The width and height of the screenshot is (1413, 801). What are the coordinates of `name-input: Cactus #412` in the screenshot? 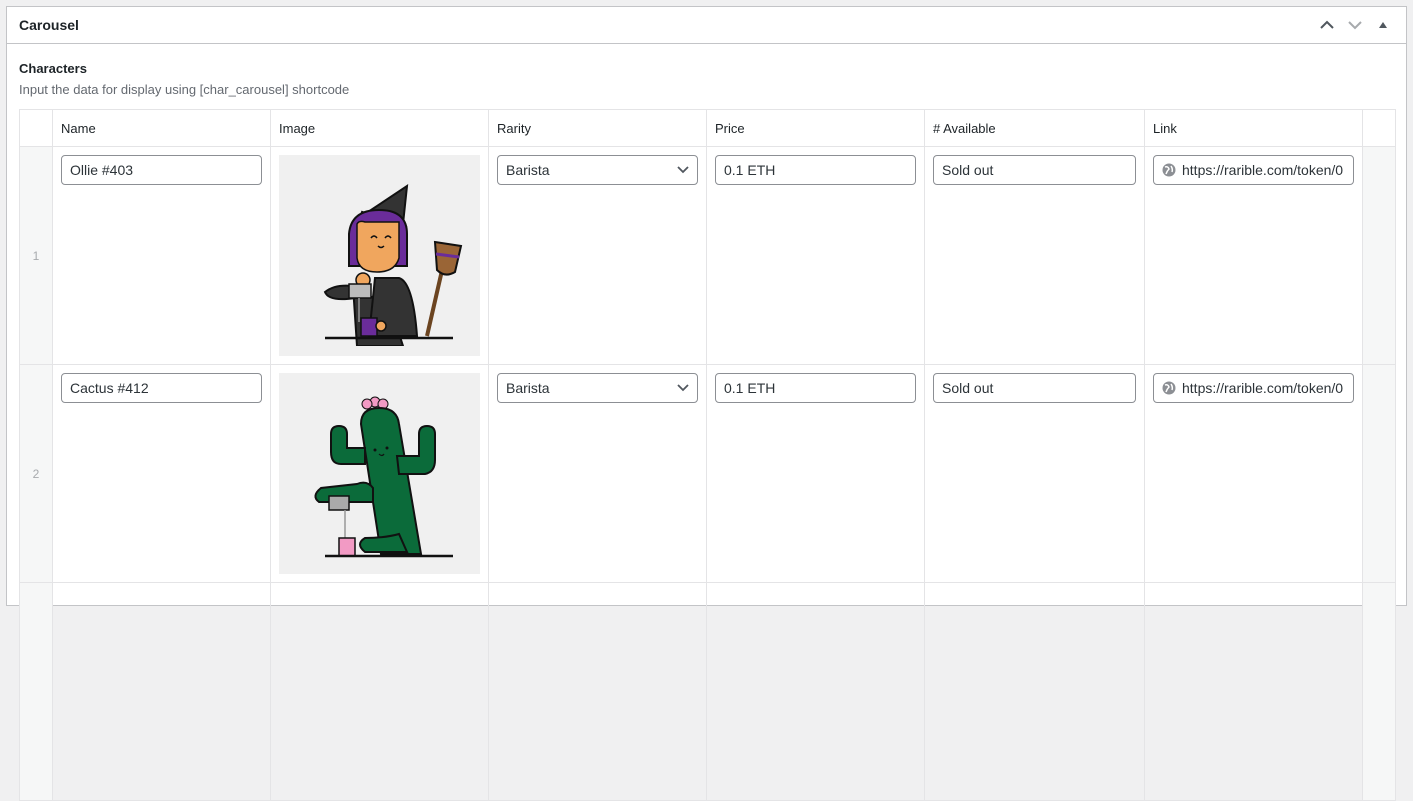 It's located at (161, 388).